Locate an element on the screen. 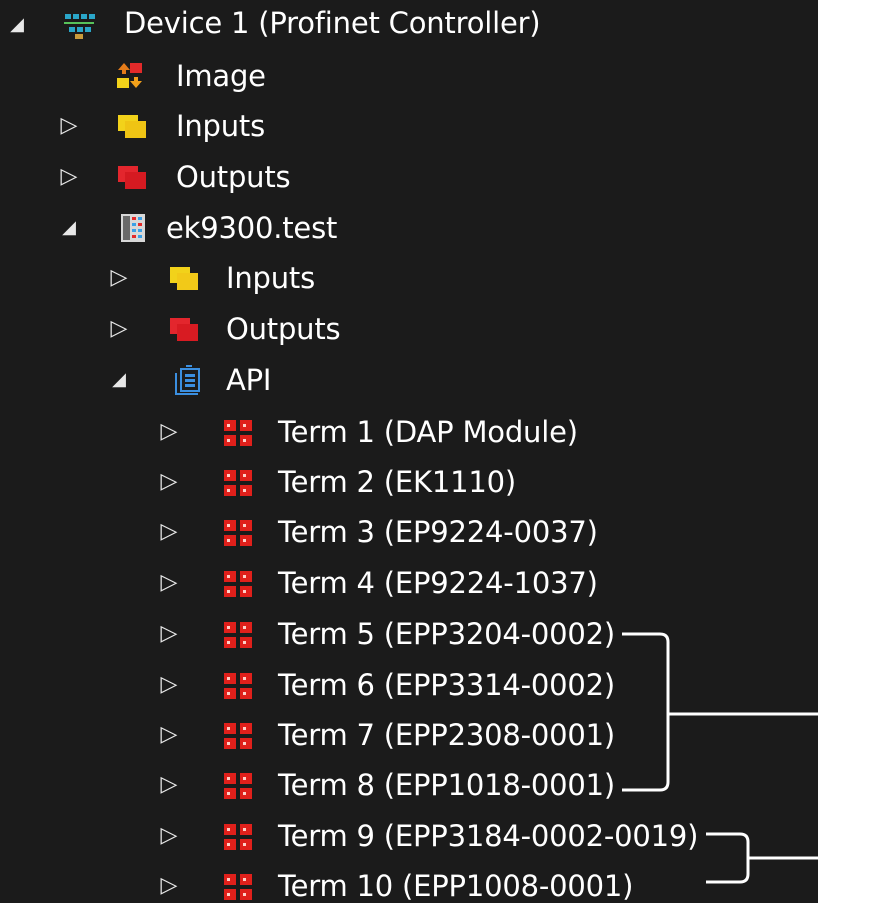 This screenshot has height=903, width=876. network-device-icon is located at coordinates (78, 25).